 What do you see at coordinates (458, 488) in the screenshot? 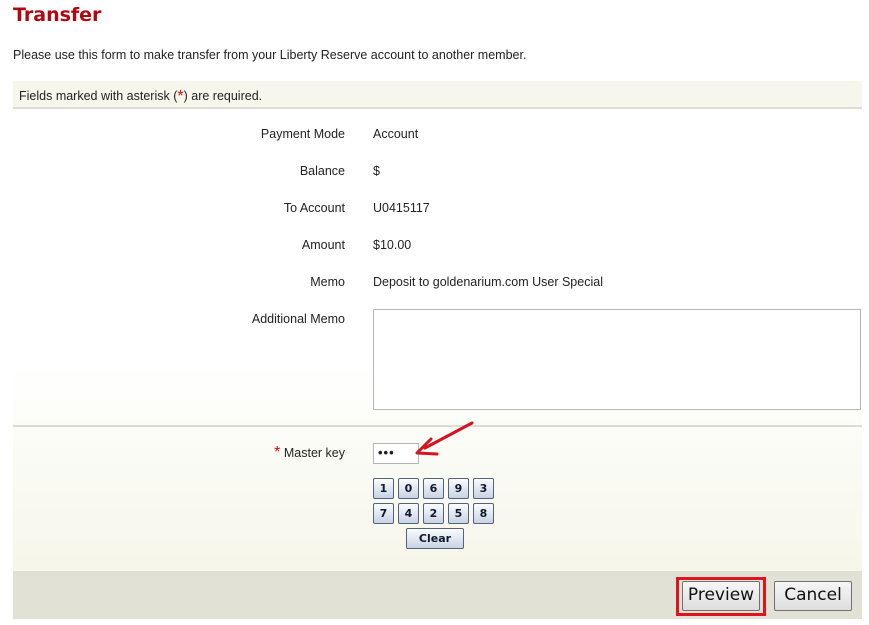
I see `keypad-key: 9` at bounding box center [458, 488].